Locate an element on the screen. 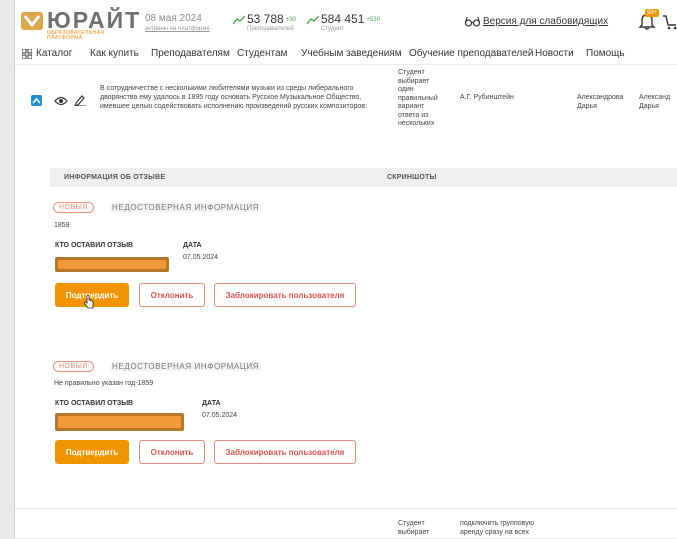  low-vision-link: Версия для слабовидящих is located at coordinates (537, 21).